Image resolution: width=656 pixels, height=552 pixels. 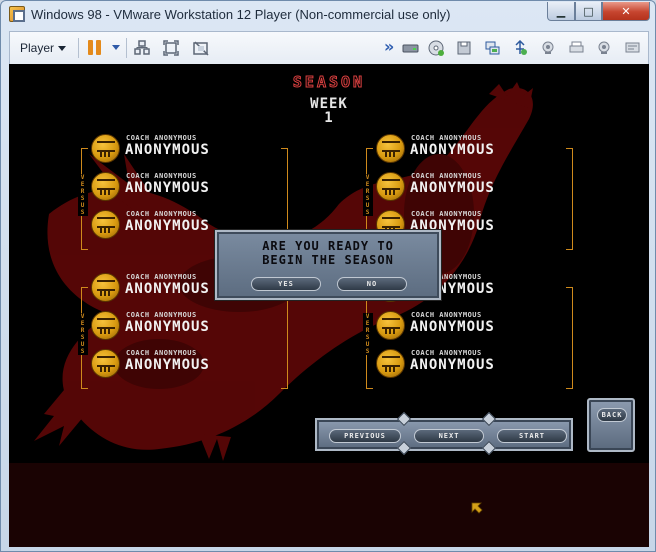 I want to click on network-adapter-icon, so click(x=492, y=48).